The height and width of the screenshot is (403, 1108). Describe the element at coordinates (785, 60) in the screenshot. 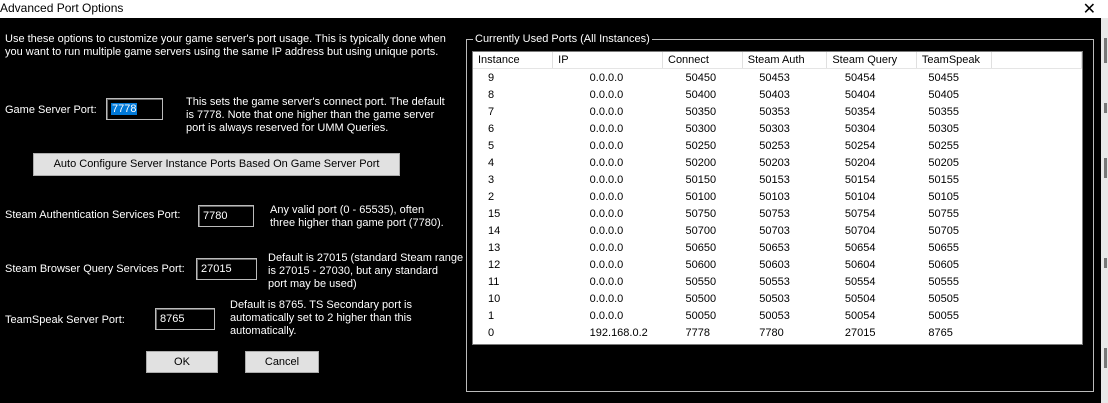

I see `column-header: Steam Auth` at that location.